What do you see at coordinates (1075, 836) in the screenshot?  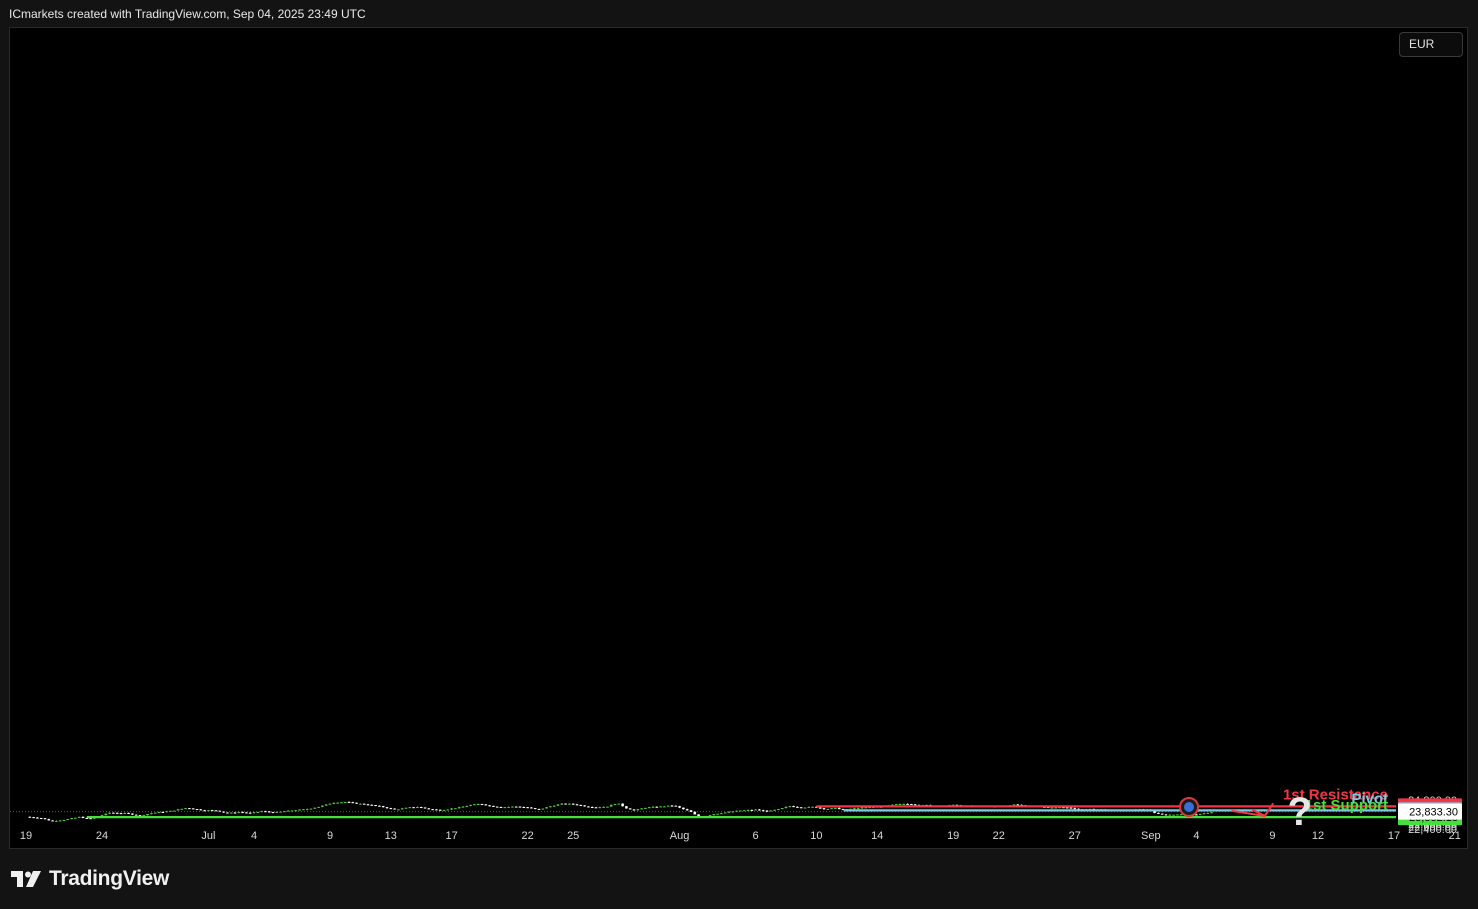 I see `x-axis-tick-label: 27` at bounding box center [1075, 836].